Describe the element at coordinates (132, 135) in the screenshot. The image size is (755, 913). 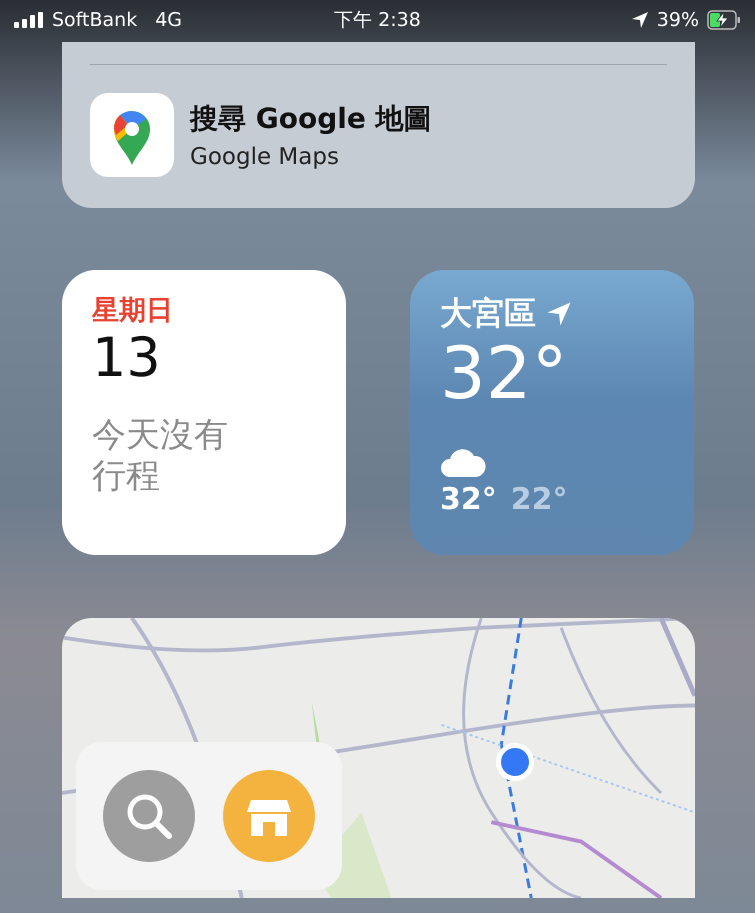
I see `map-pin-app-icon` at that location.